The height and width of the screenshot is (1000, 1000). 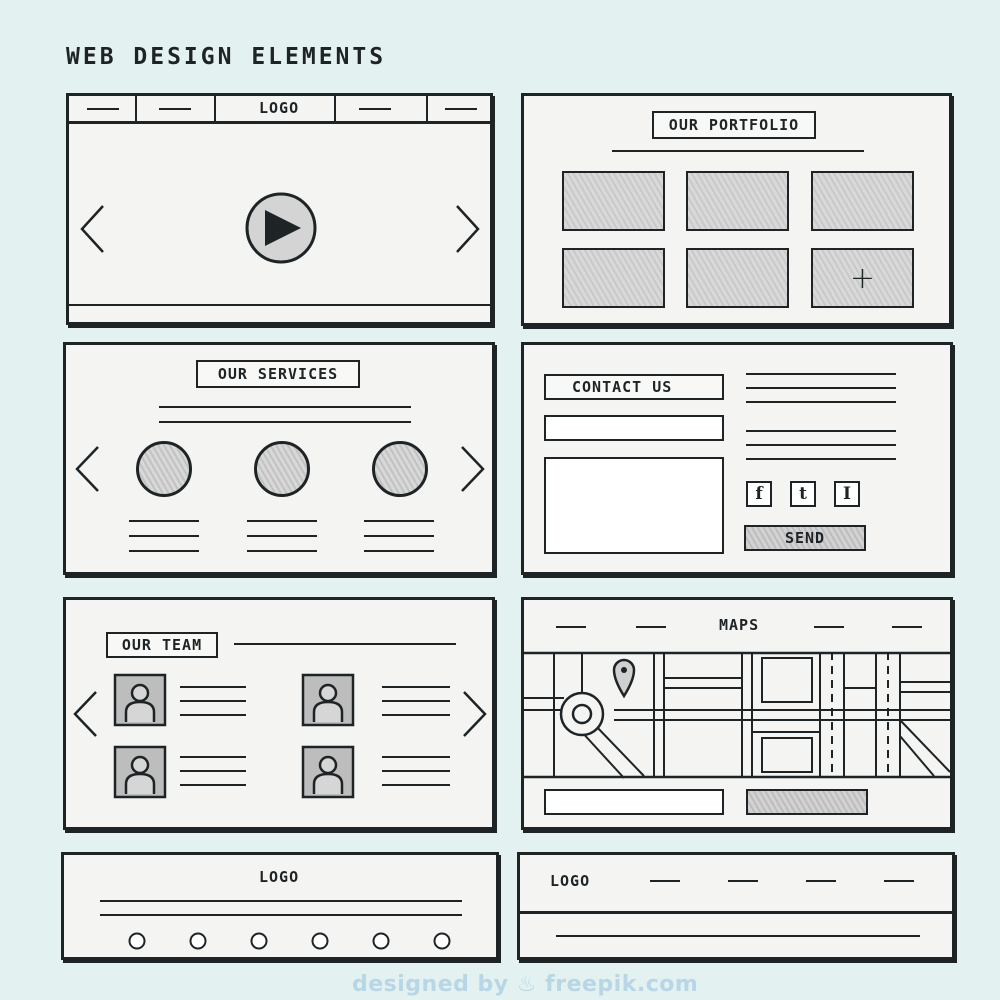 What do you see at coordinates (807, 802) in the screenshot?
I see `maps-search-button` at bounding box center [807, 802].